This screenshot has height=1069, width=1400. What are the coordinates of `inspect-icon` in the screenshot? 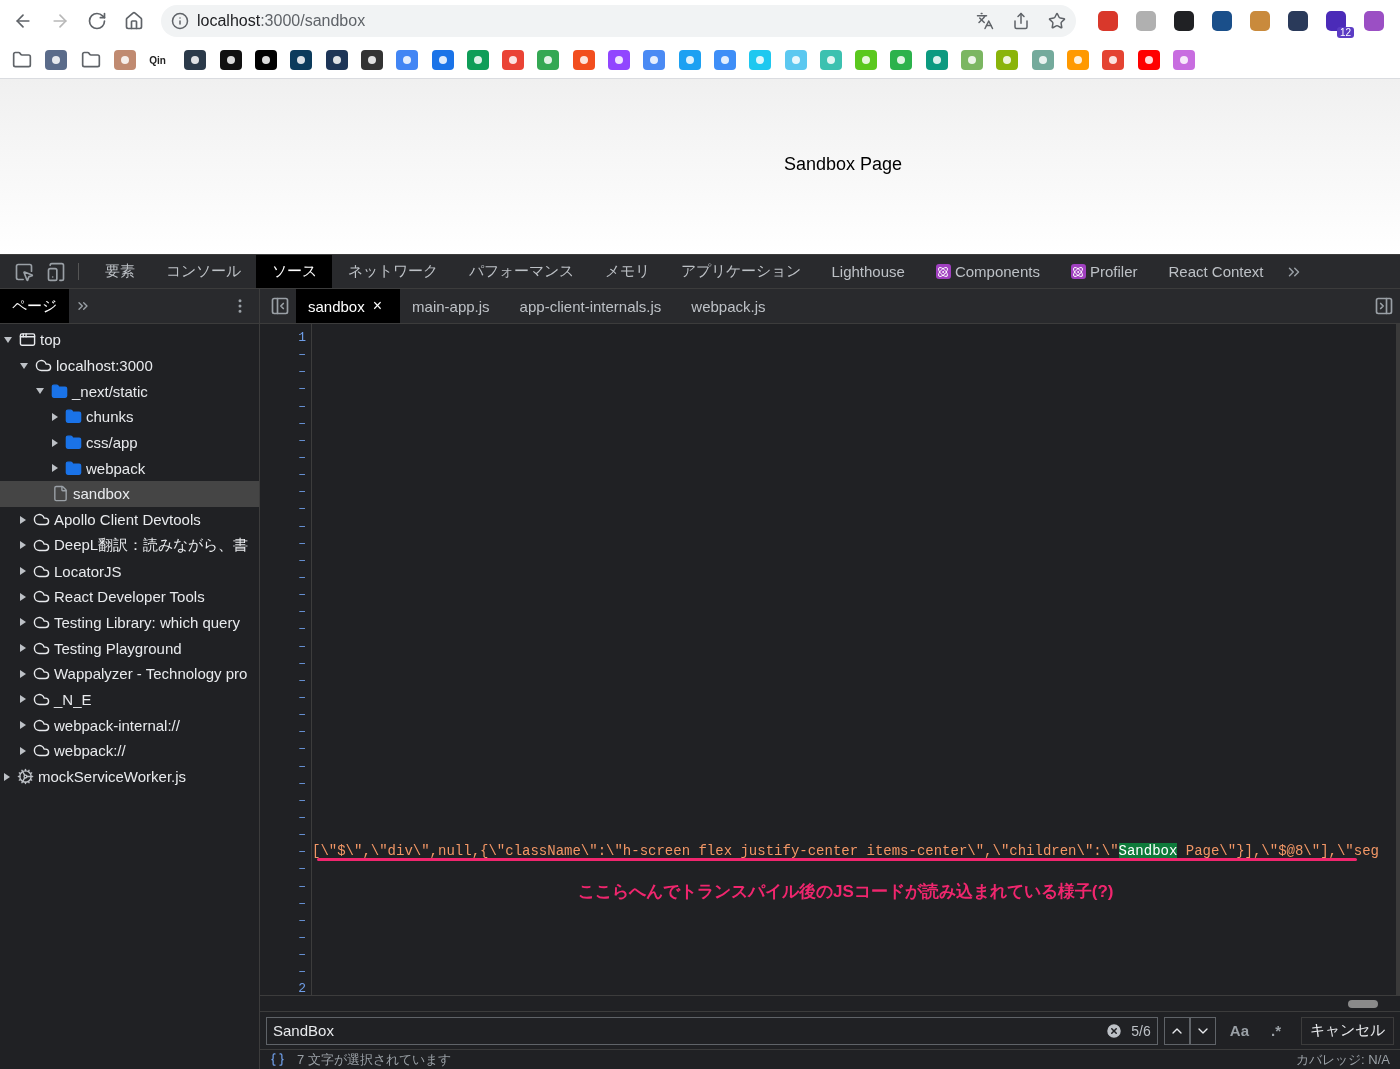 It's located at (24, 271).